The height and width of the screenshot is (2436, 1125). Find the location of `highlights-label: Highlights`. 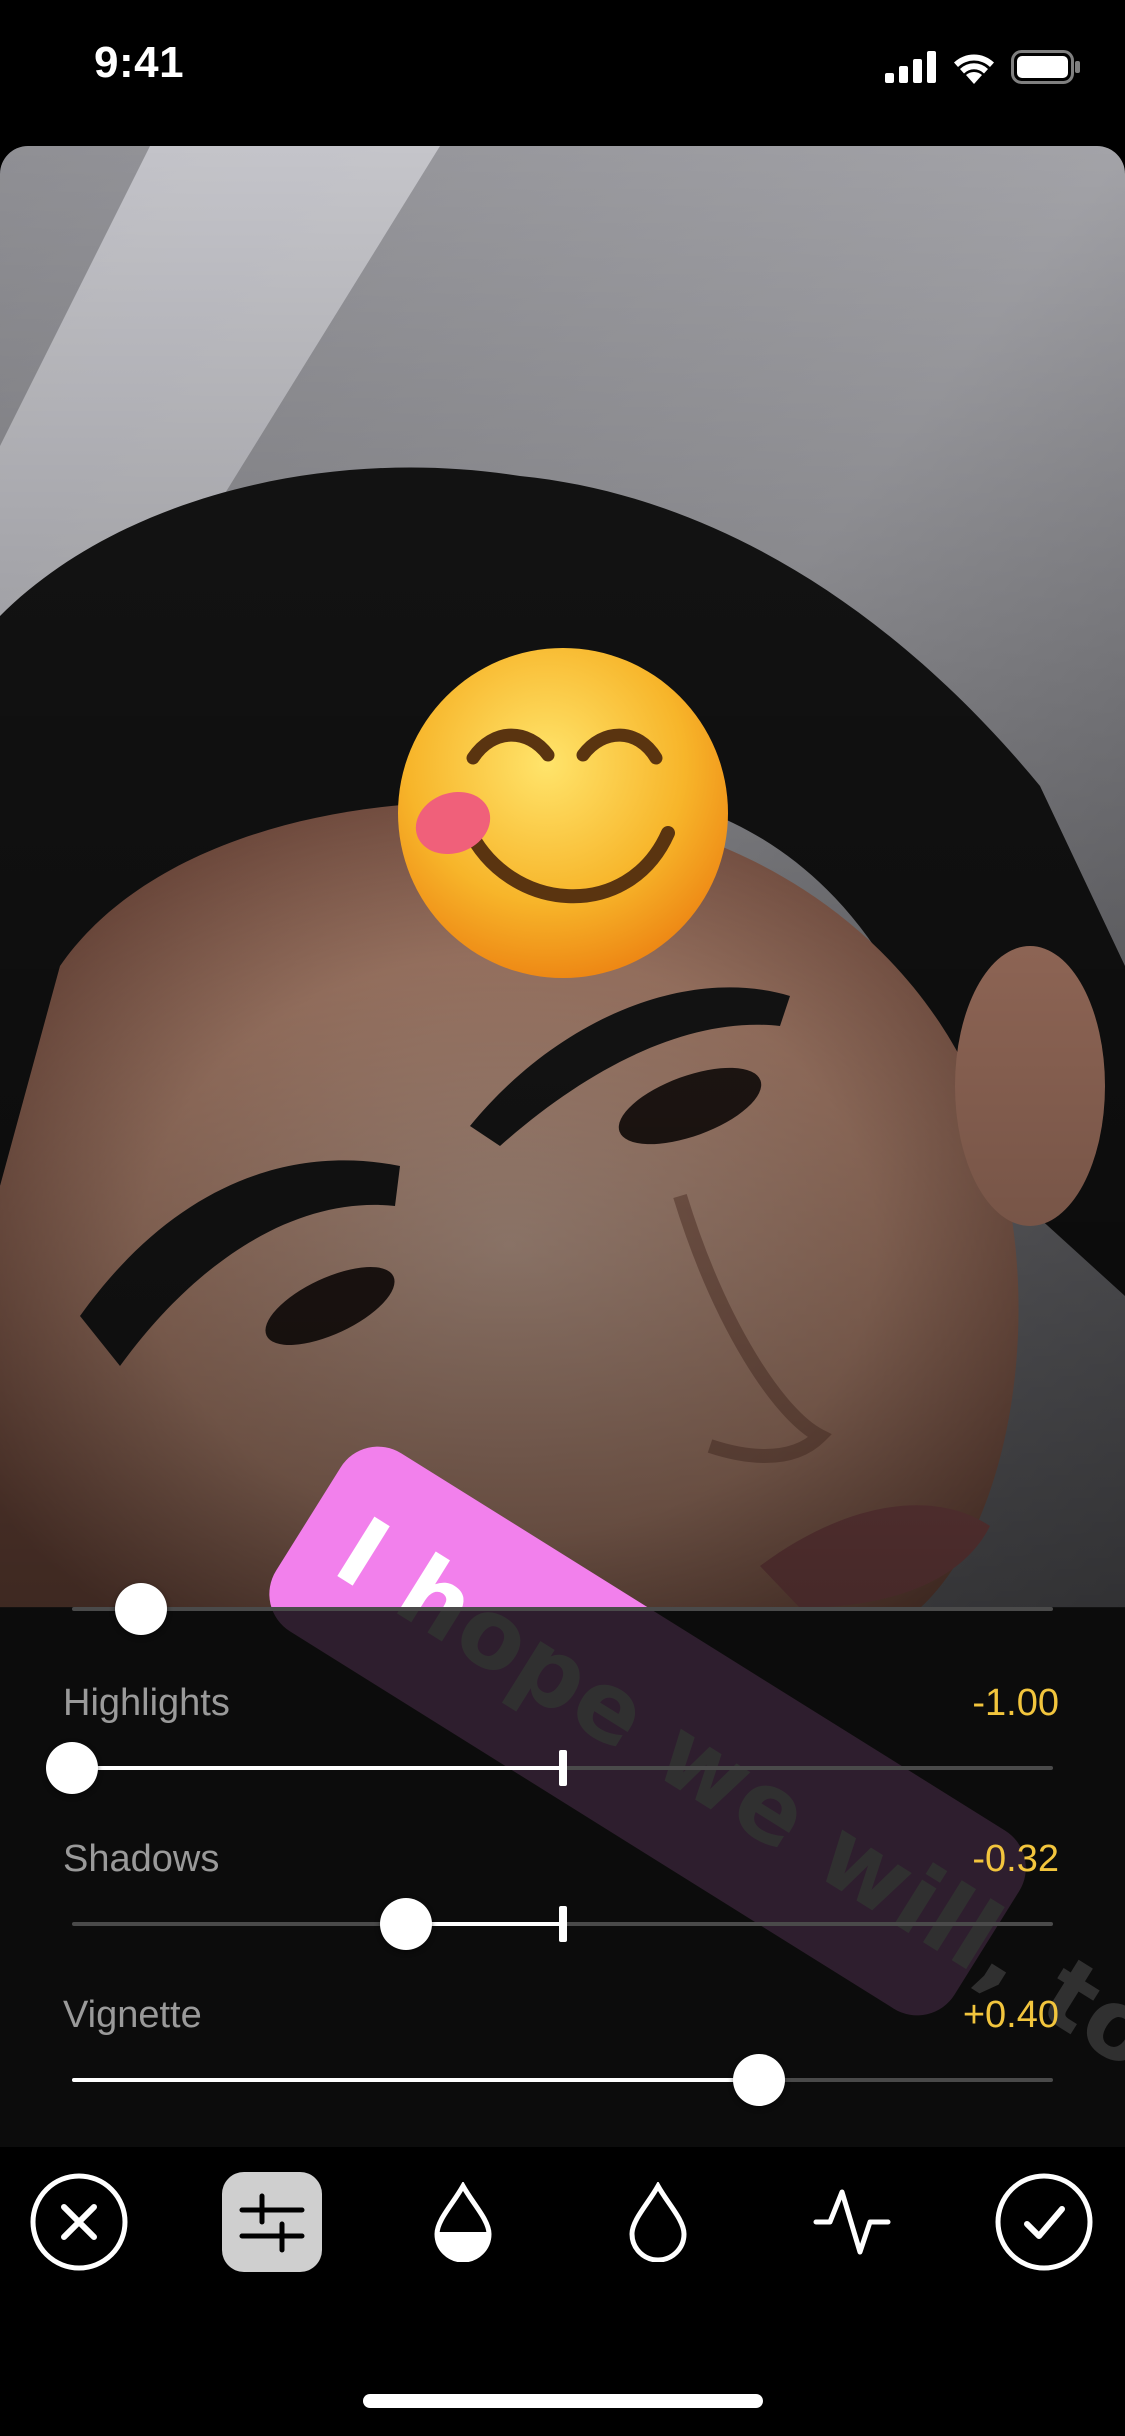

highlights-label: Highlights is located at coordinates (146, 1703).